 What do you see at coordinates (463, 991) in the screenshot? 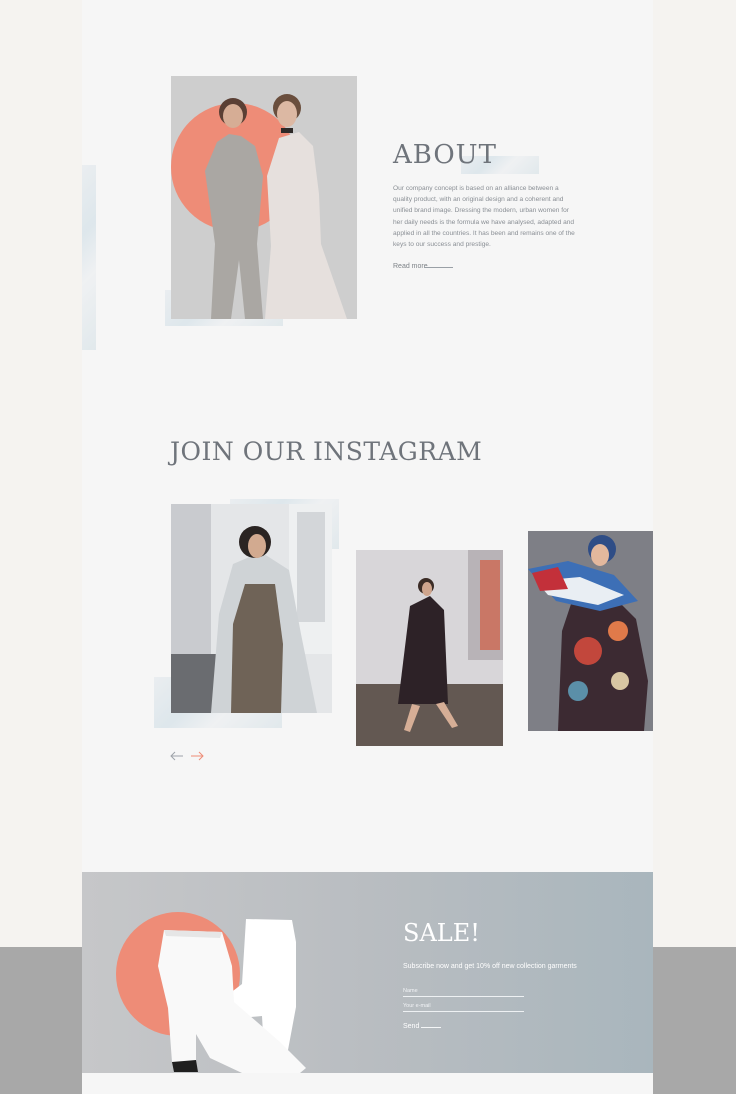
I see `name-input` at bounding box center [463, 991].